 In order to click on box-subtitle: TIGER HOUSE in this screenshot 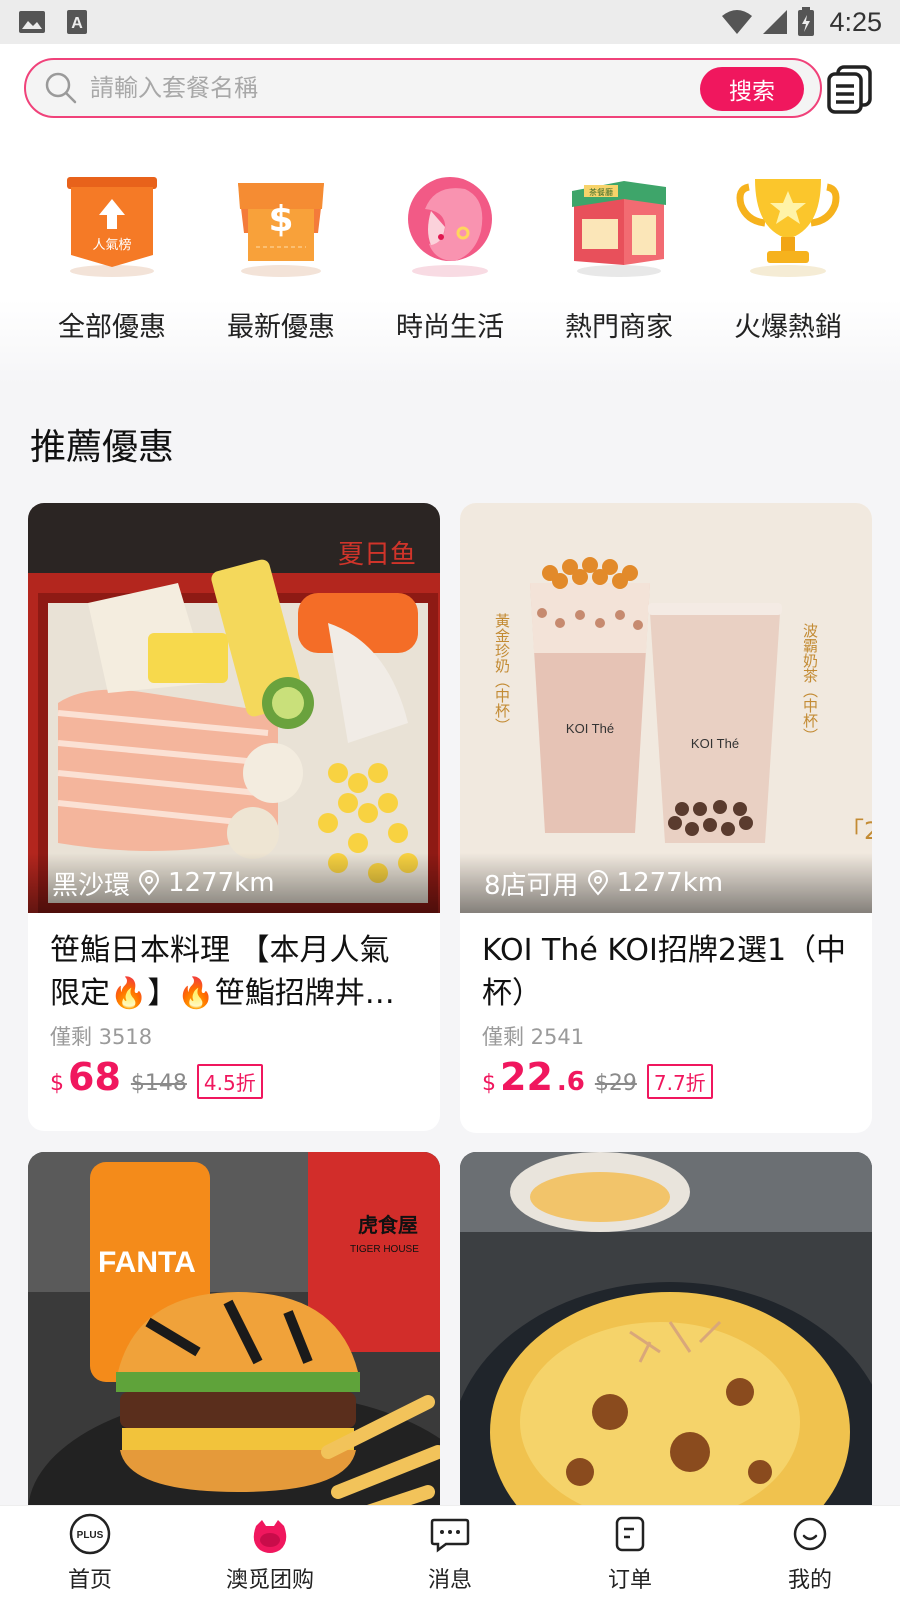, I will do `click(384, 1249)`.